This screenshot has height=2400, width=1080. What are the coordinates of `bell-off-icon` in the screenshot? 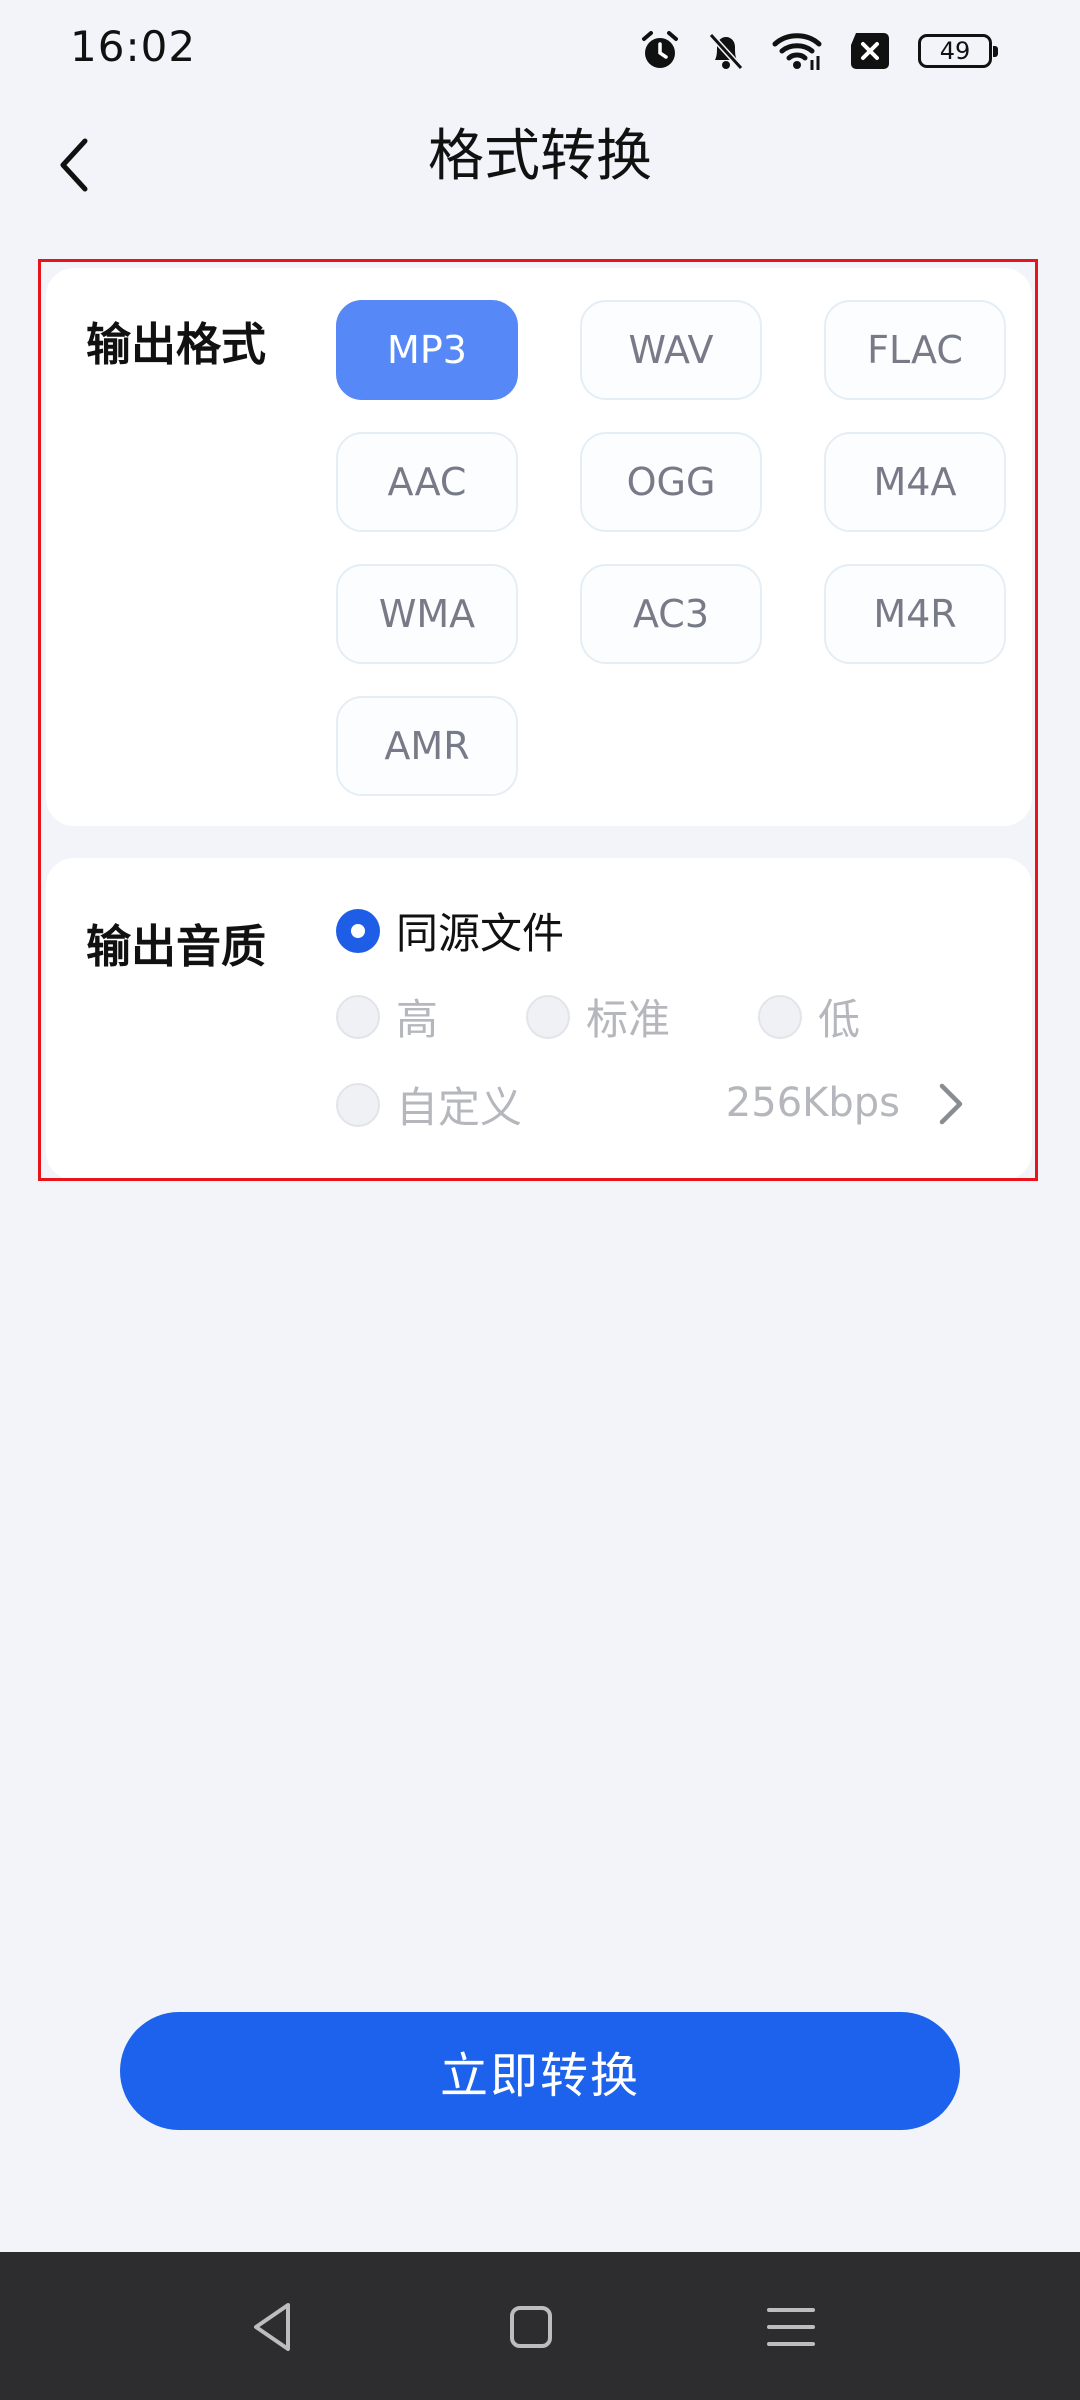 It's located at (726, 51).